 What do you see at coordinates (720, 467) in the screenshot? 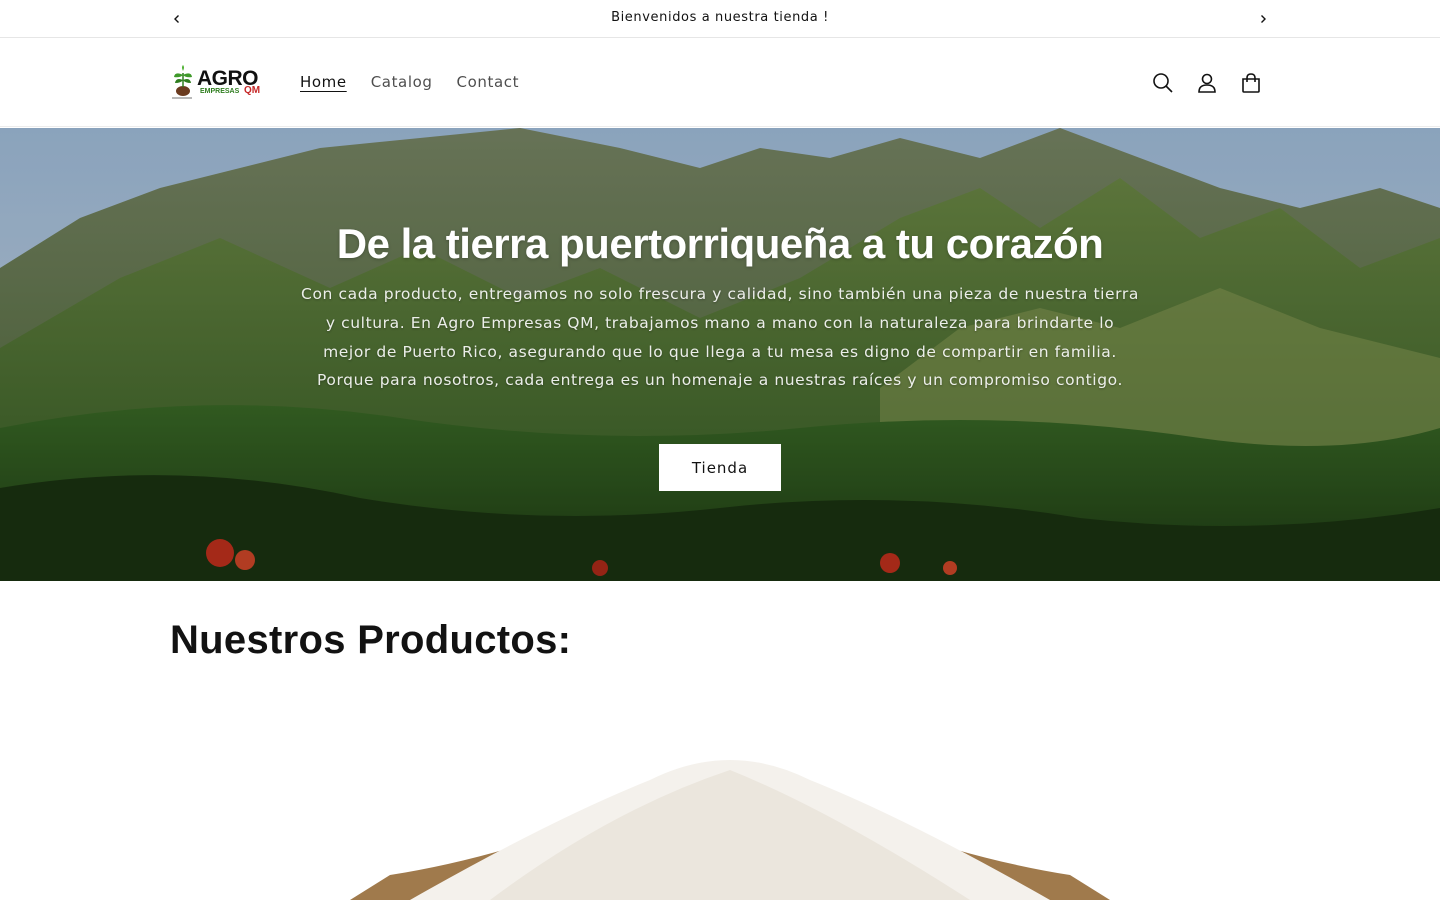
I see `shop-button: Tienda` at bounding box center [720, 467].